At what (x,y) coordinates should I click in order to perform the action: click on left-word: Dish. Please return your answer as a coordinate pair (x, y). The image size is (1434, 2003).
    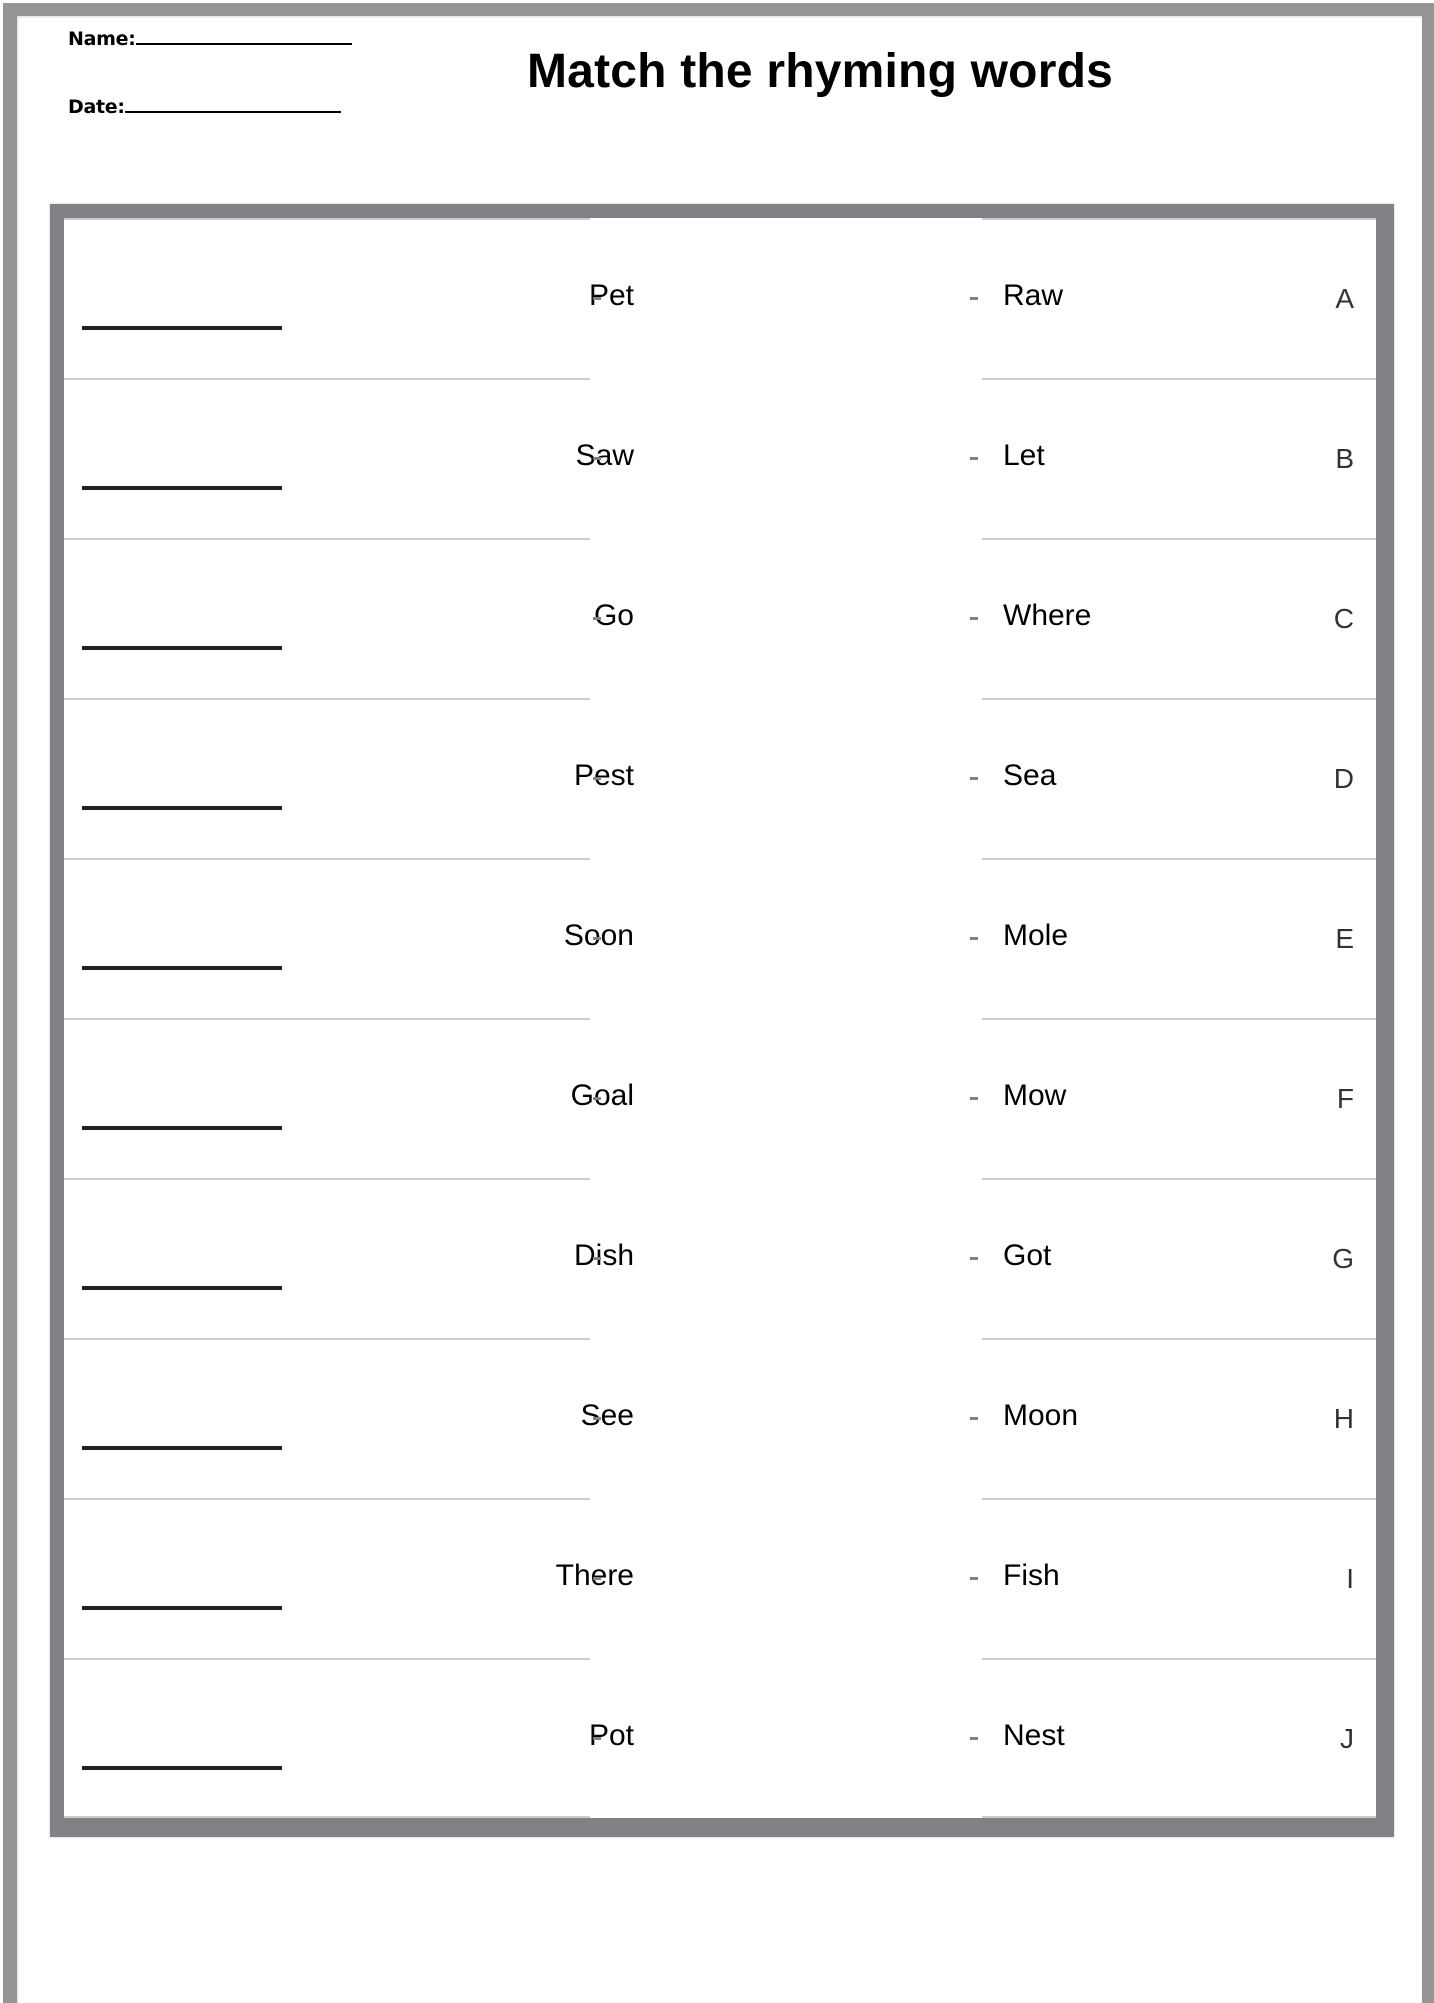
    Looking at the image, I should click on (603, 1255).